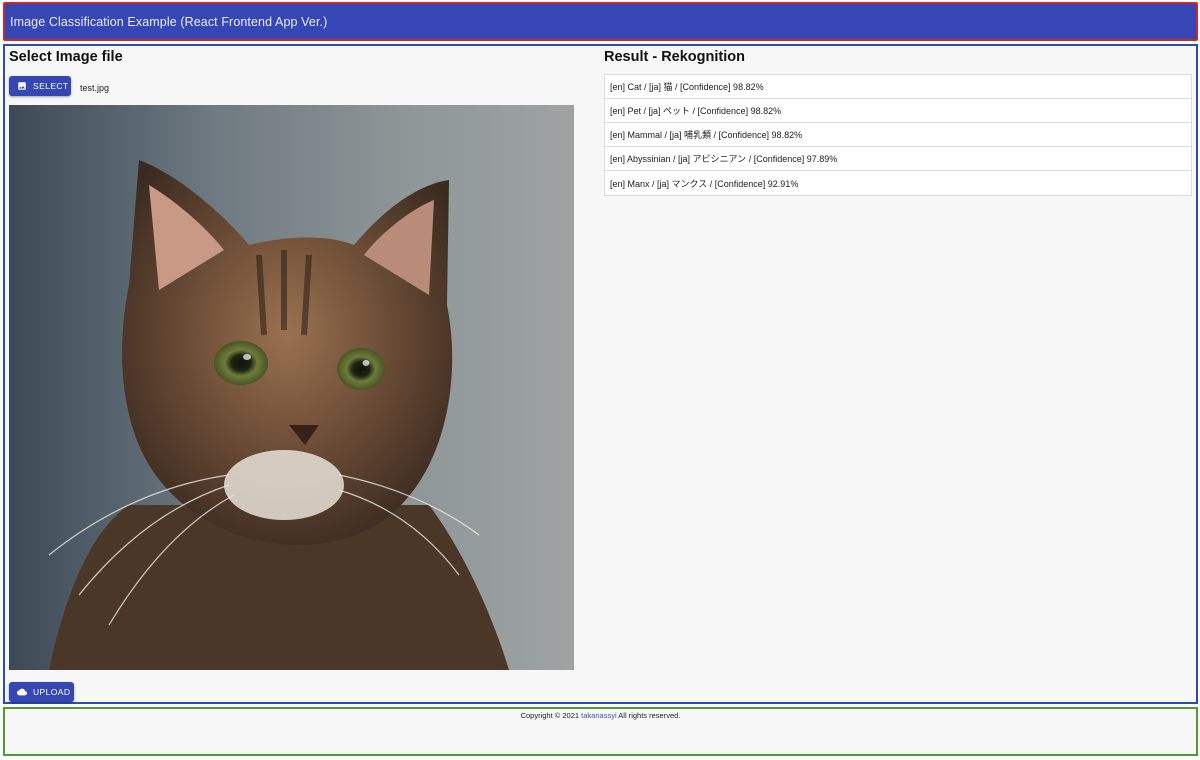  I want to click on upload-button: UPLOAD, so click(41, 692).